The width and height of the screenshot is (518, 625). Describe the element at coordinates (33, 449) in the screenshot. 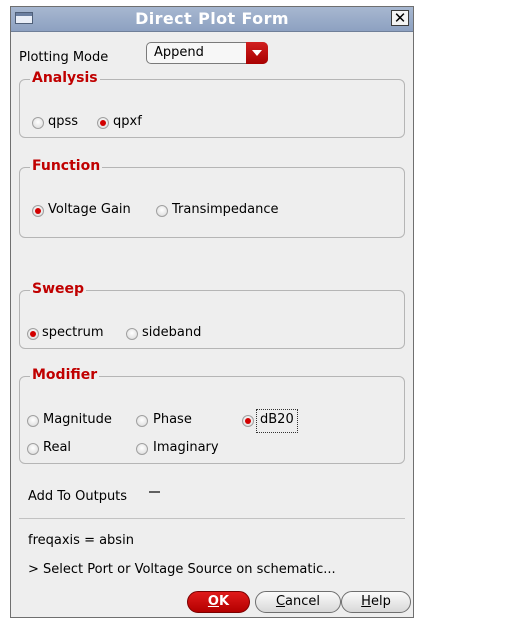

I see `radio-real` at that location.